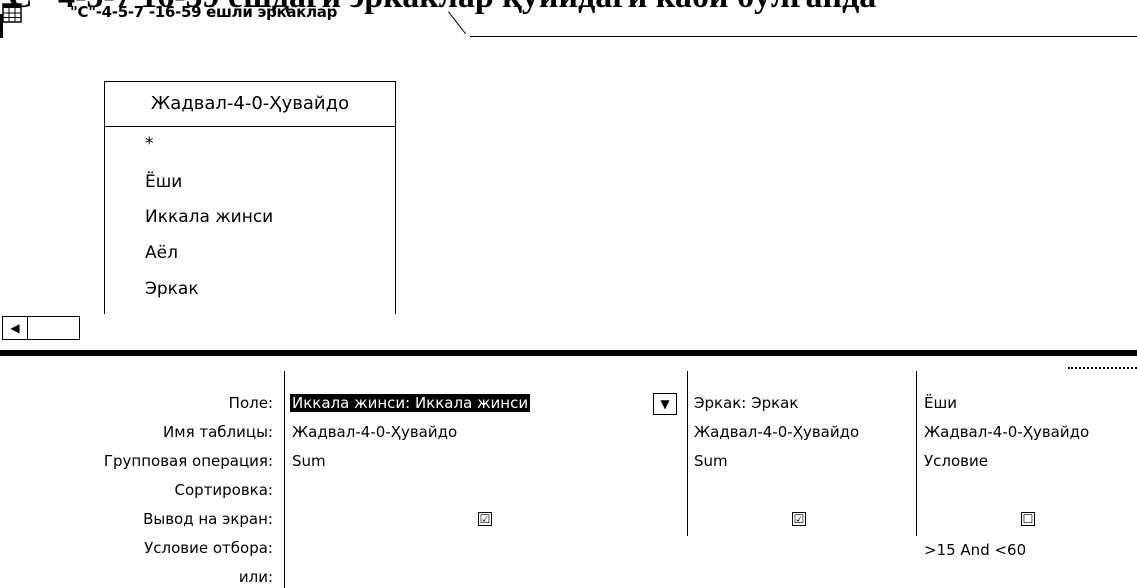 This screenshot has width=1137, height=588. Describe the element at coordinates (568, 353) in the screenshot. I see `pane-splitter` at that location.